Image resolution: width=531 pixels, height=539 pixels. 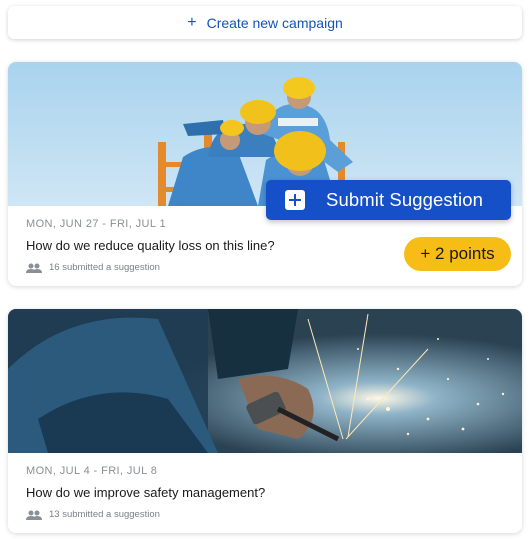 What do you see at coordinates (192, 22) in the screenshot?
I see `plus-icon: +` at bounding box center [192, 22].